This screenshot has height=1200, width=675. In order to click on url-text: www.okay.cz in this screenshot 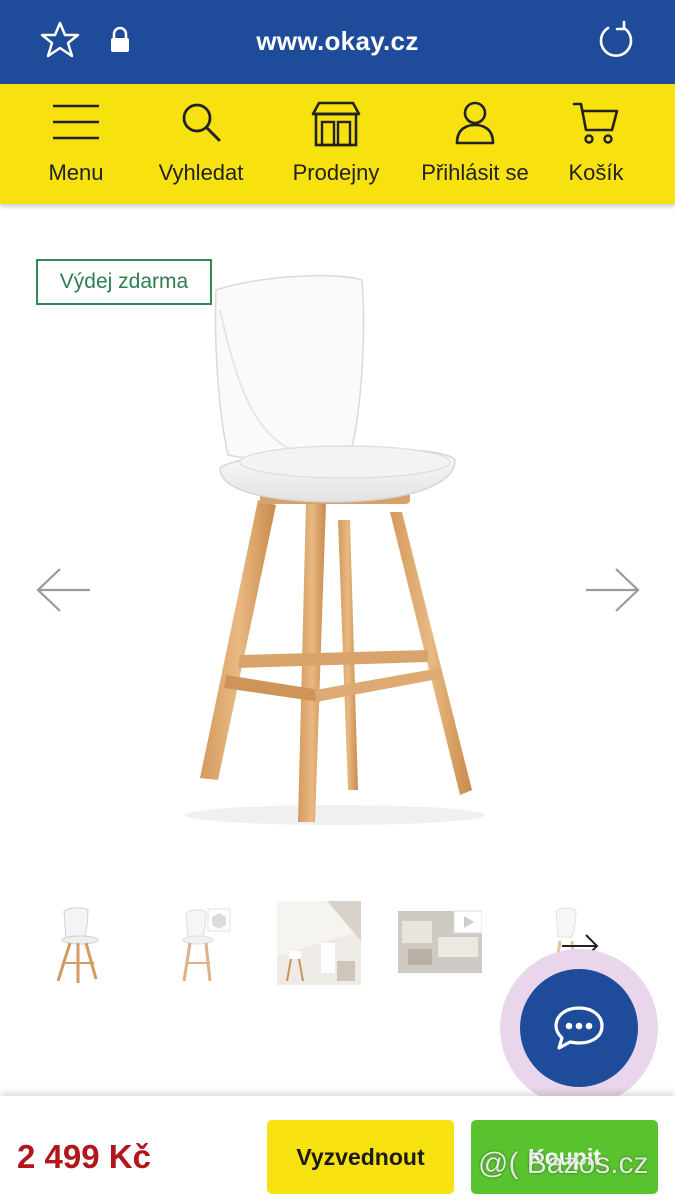, I will do `click(337, 41)`.